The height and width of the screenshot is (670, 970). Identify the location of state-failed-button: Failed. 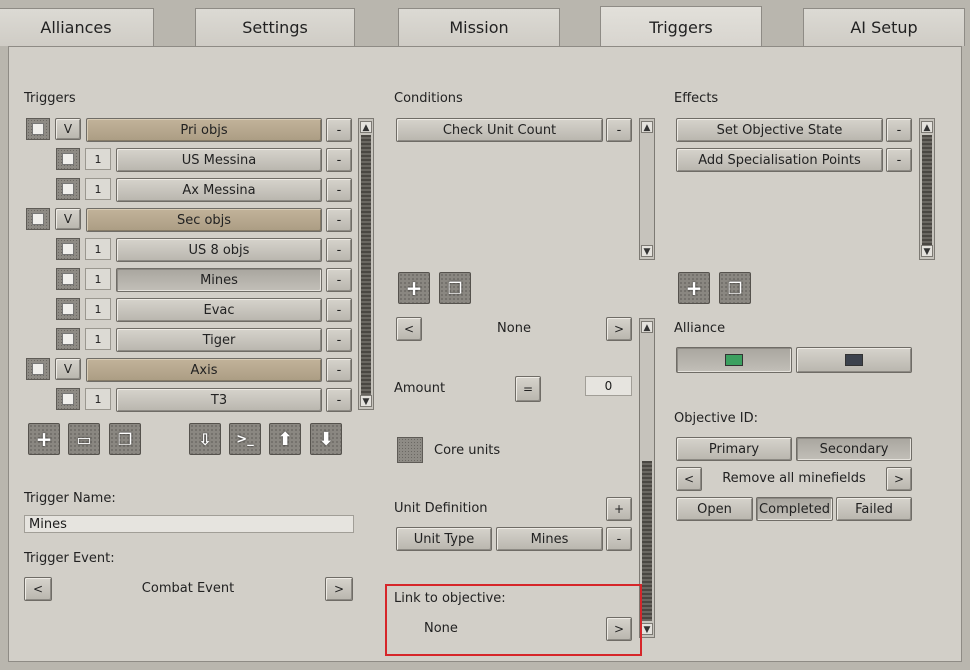
(874, 509).